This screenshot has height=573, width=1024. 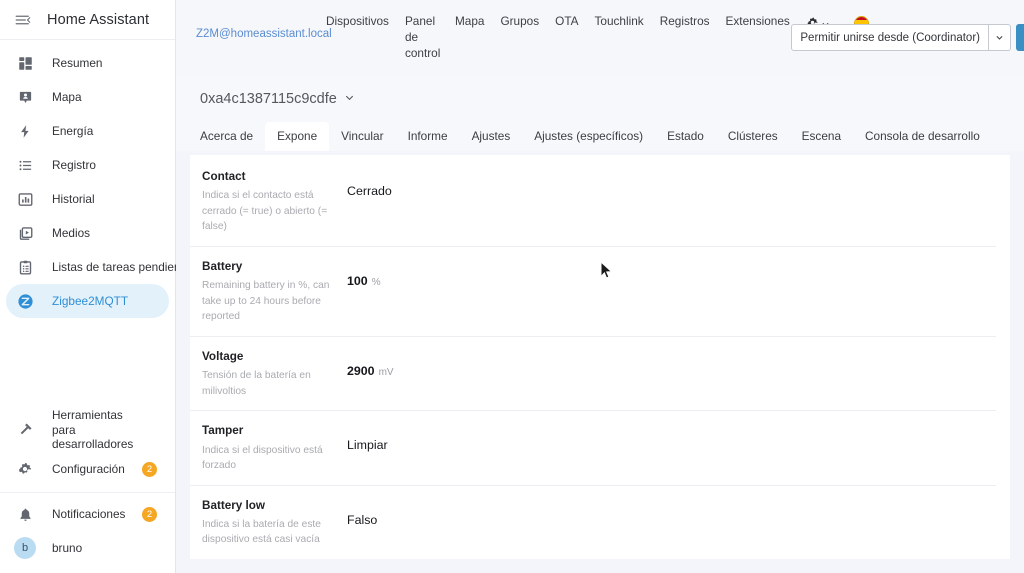 I want to click on sidebar-item-label: Herramientas para desarrolladores, so click(x=93, y=429).